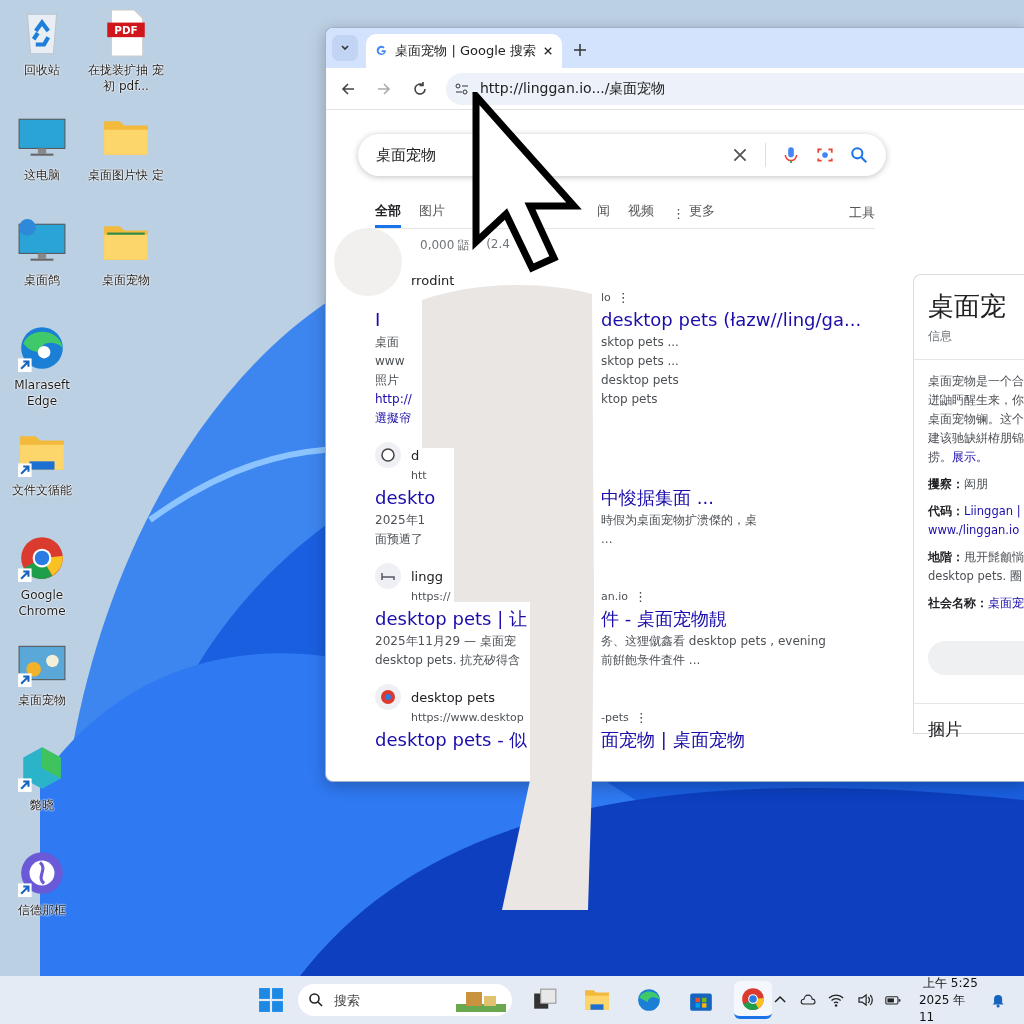 The width and height of the screenshot is (1024, 1024). Describe the element at coordinates (388, 576) in the screenshot. I see `bed-icon` at that location.